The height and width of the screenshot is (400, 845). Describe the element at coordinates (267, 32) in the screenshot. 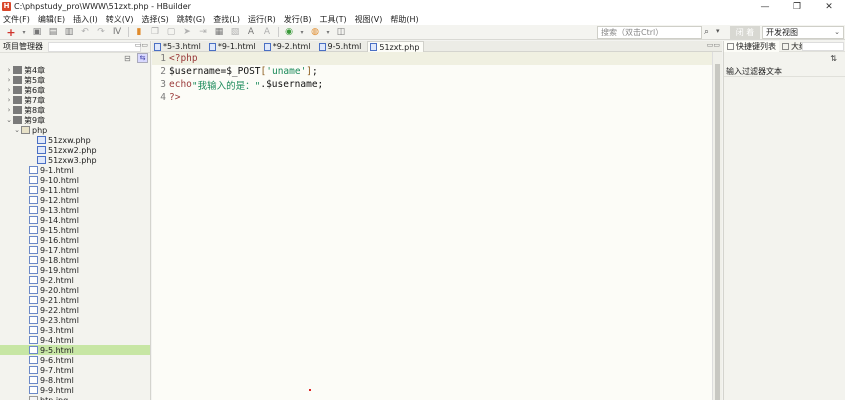

I see `font-smaller-icon: A` at that location.